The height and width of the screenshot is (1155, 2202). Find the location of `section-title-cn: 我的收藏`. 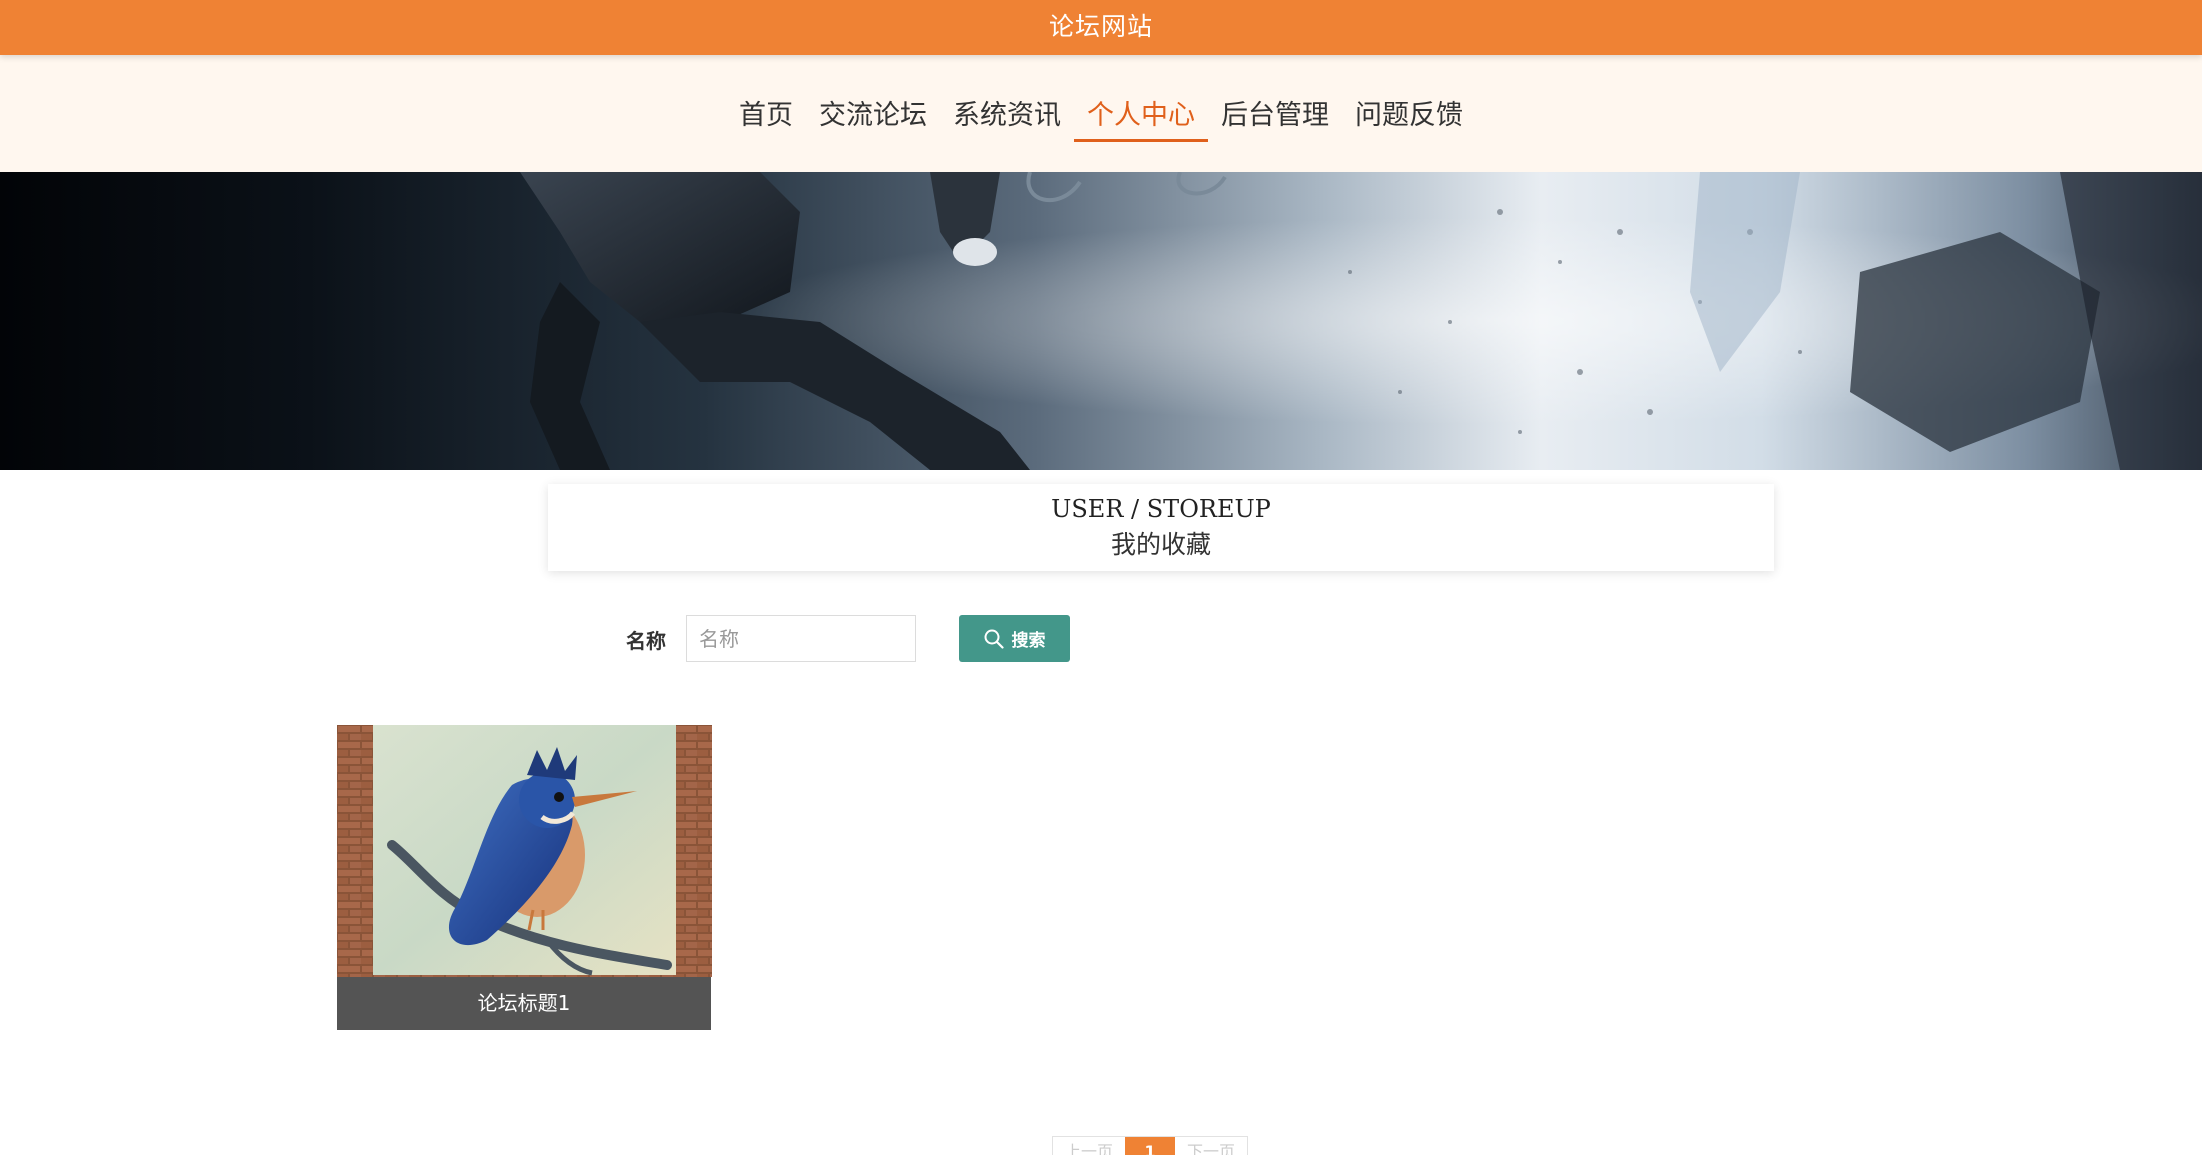

section-title-cn: 我的收藏 is located at coordinates (1160, 544).